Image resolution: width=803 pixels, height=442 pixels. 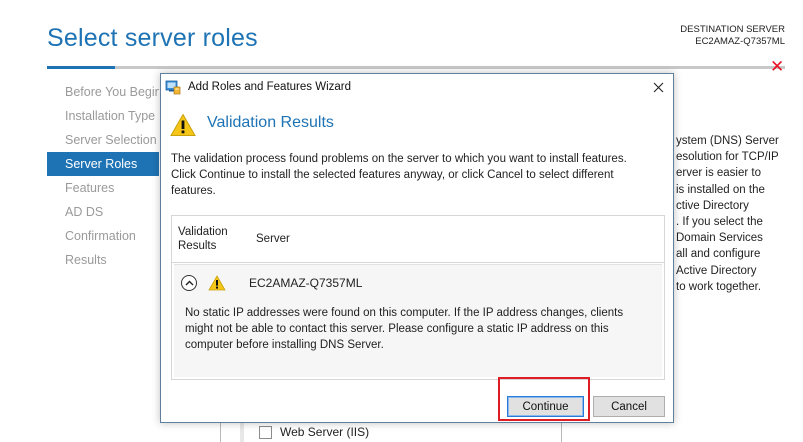 What do you see at coordinates (720, 189) in the screenshot?
I see `role-description-line: is installed on the` at bounding box center [720, 189].